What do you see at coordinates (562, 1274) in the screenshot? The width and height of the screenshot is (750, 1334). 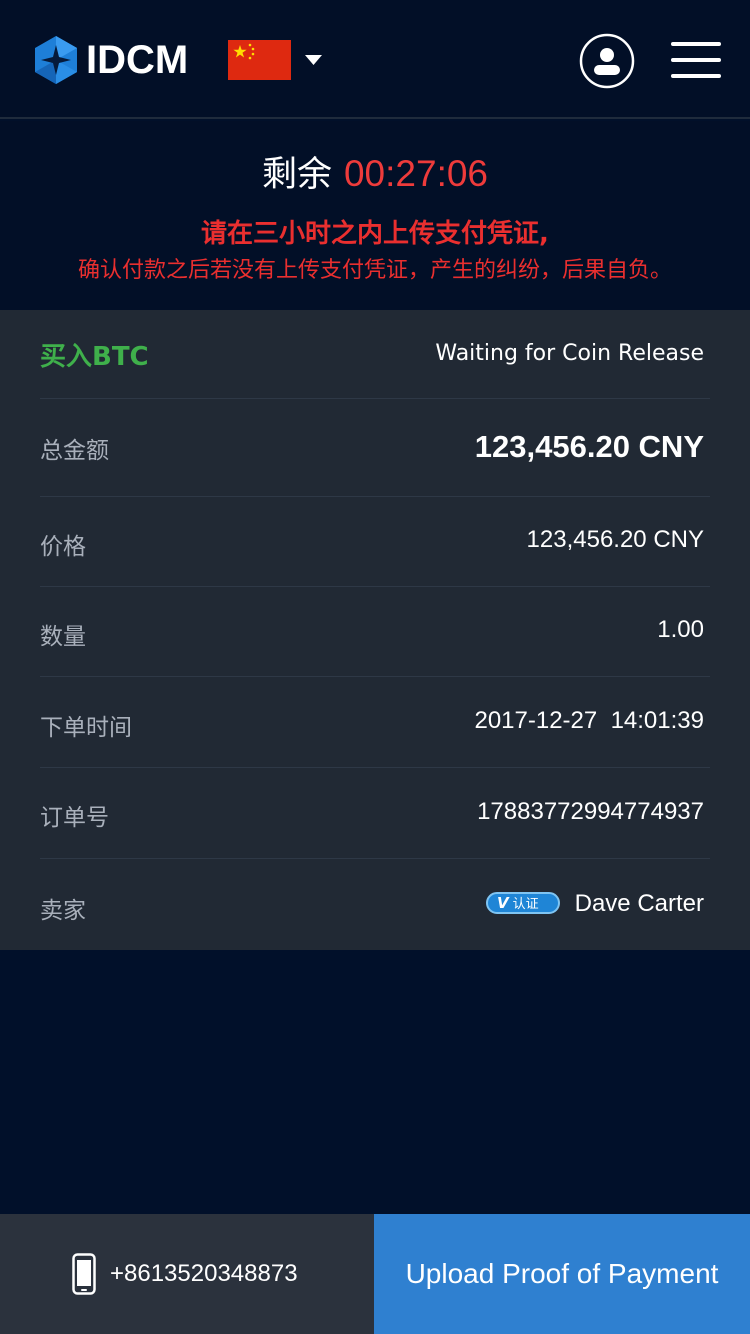 I see `upload-proof-button: Upload Proof of Payment` at bounding box center [562, 1274].